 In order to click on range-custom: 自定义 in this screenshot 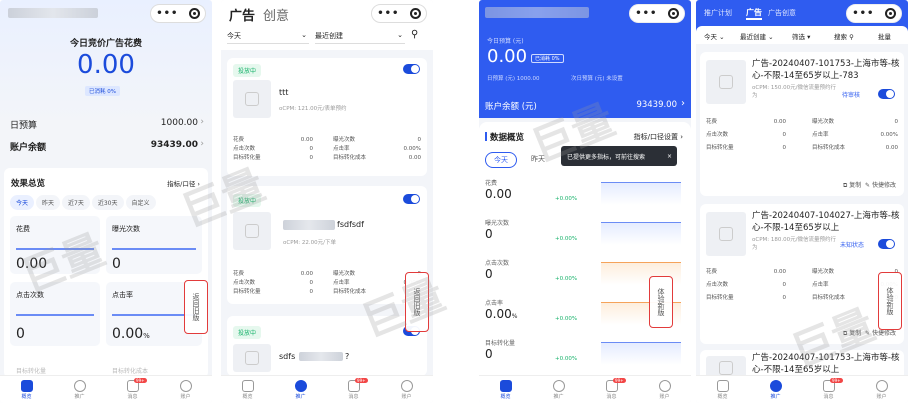, I will do `click(140, 202)`.